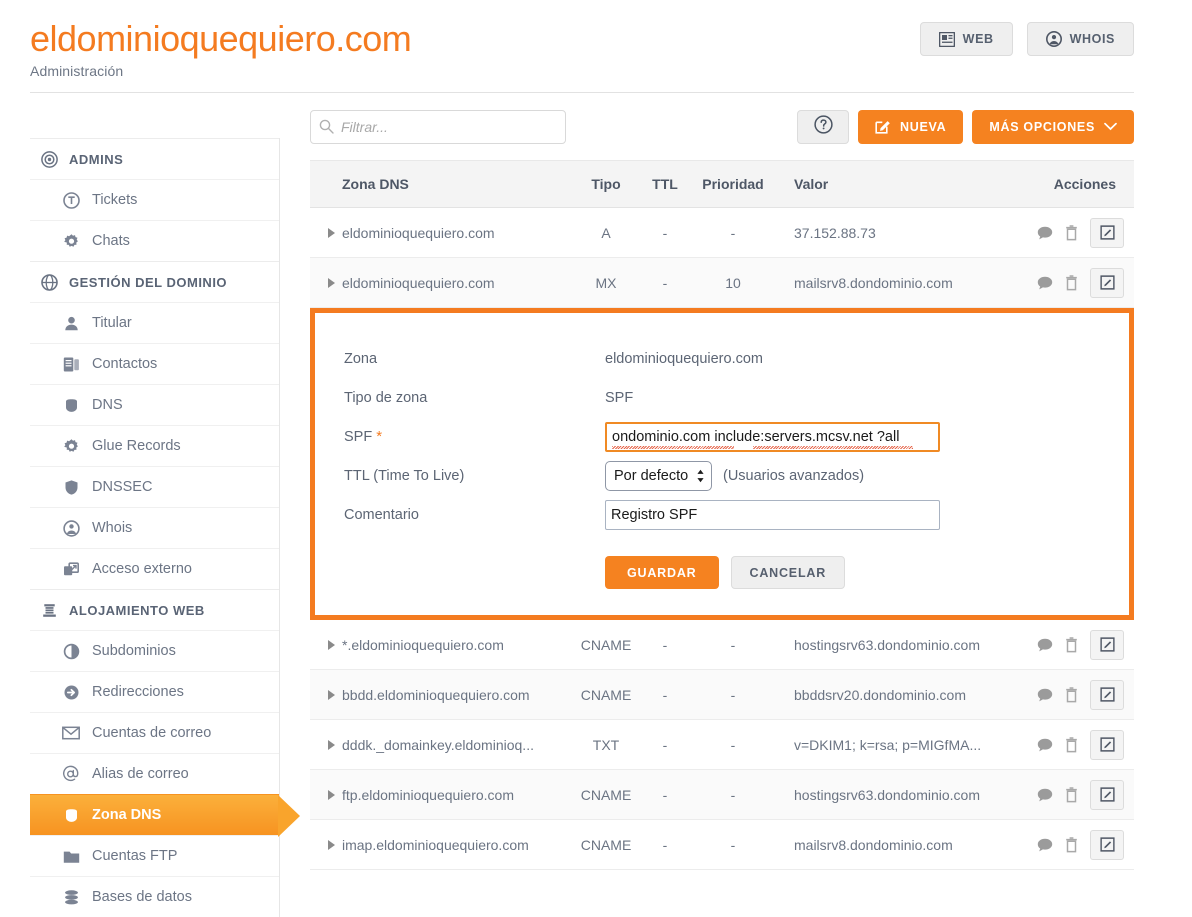 The image size is (1192, 917). I want to click on form-buttons: GUARDAR CANCELAR, so click(722, 572).